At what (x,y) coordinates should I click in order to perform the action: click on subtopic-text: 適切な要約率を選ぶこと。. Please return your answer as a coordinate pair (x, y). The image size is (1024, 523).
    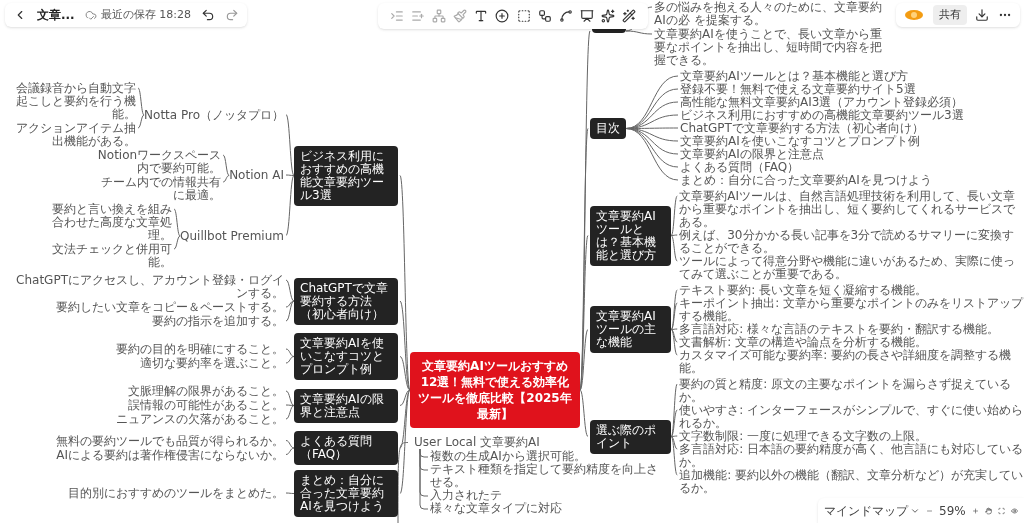
    Looking at the image, I should click on (212, 363).